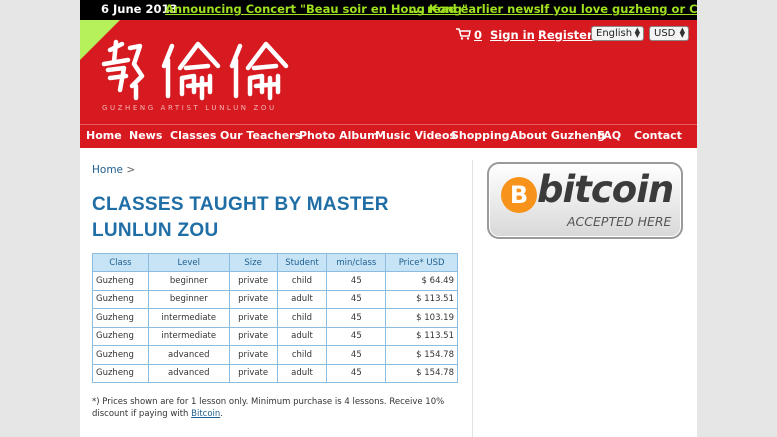 Image resolution: width=777 pixels, height=437 pixels. Describe the element at coordinates (480, 135) in the screenshot. I see `nav-shopping: Shopping` at that location.